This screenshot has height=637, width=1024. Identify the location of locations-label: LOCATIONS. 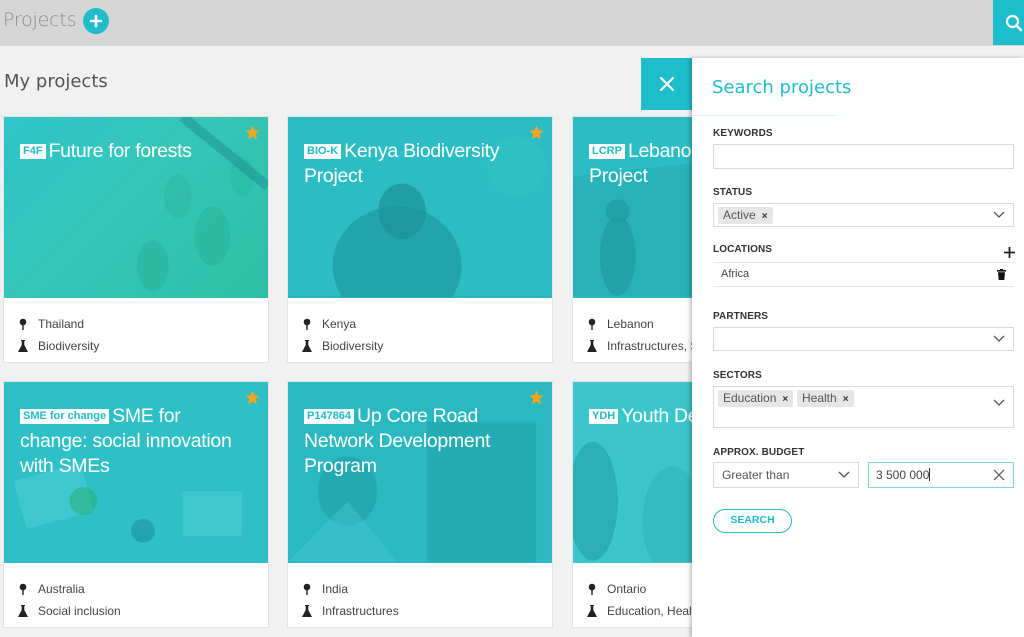
(743, 249).